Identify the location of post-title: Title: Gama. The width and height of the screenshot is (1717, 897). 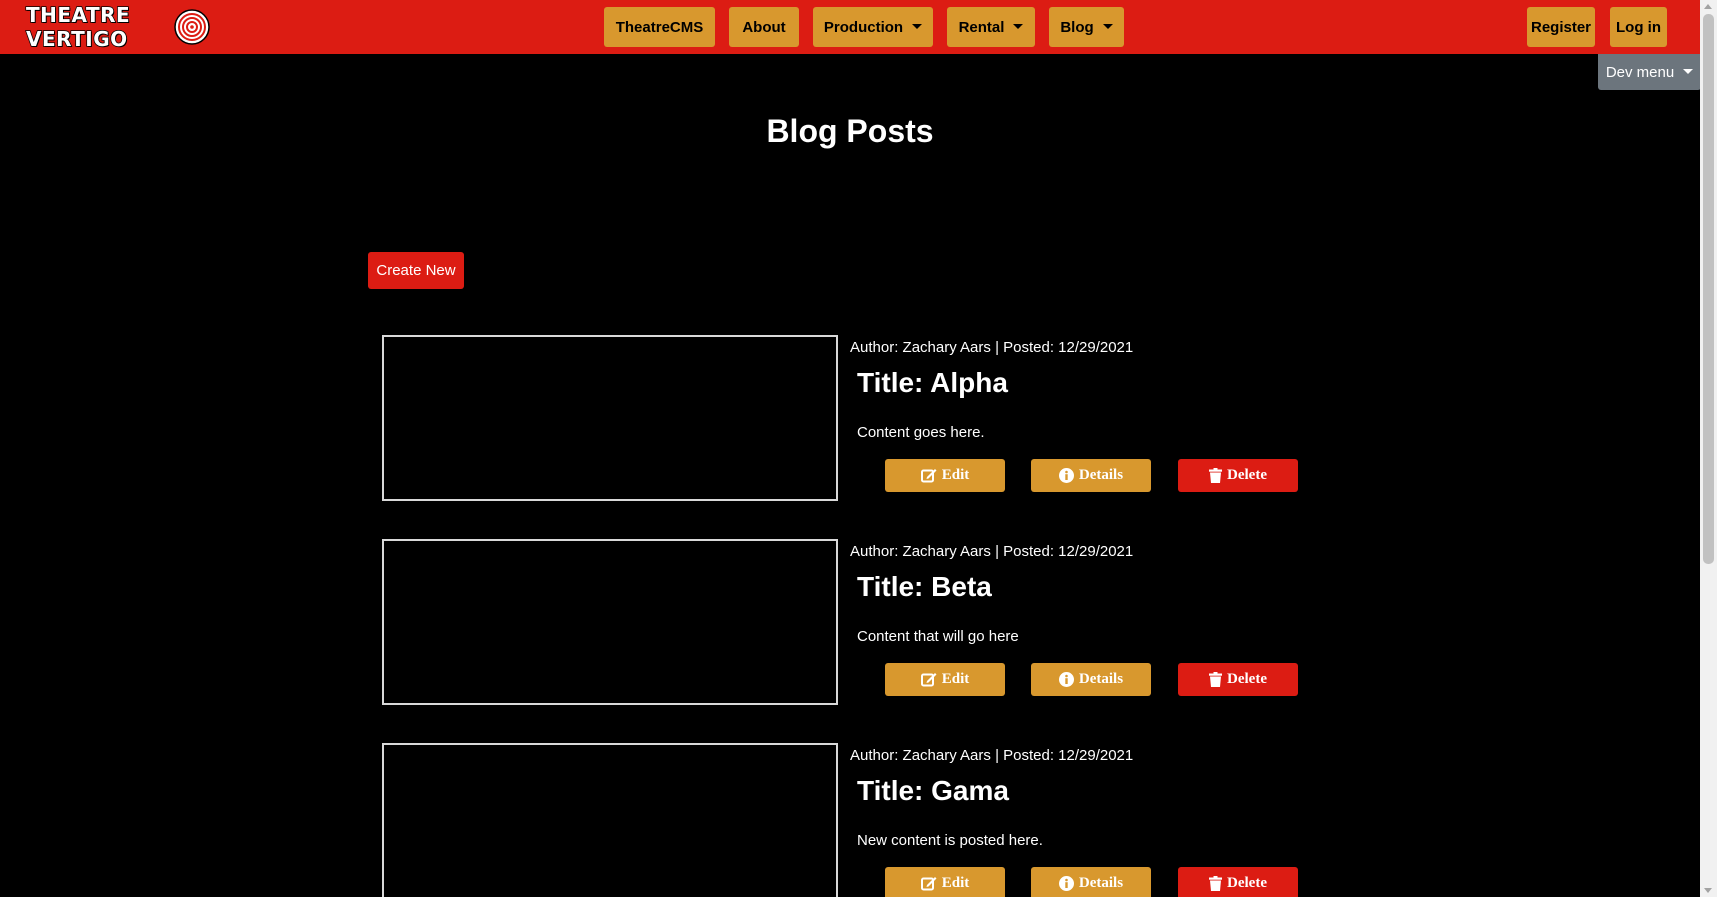
(933, 790).